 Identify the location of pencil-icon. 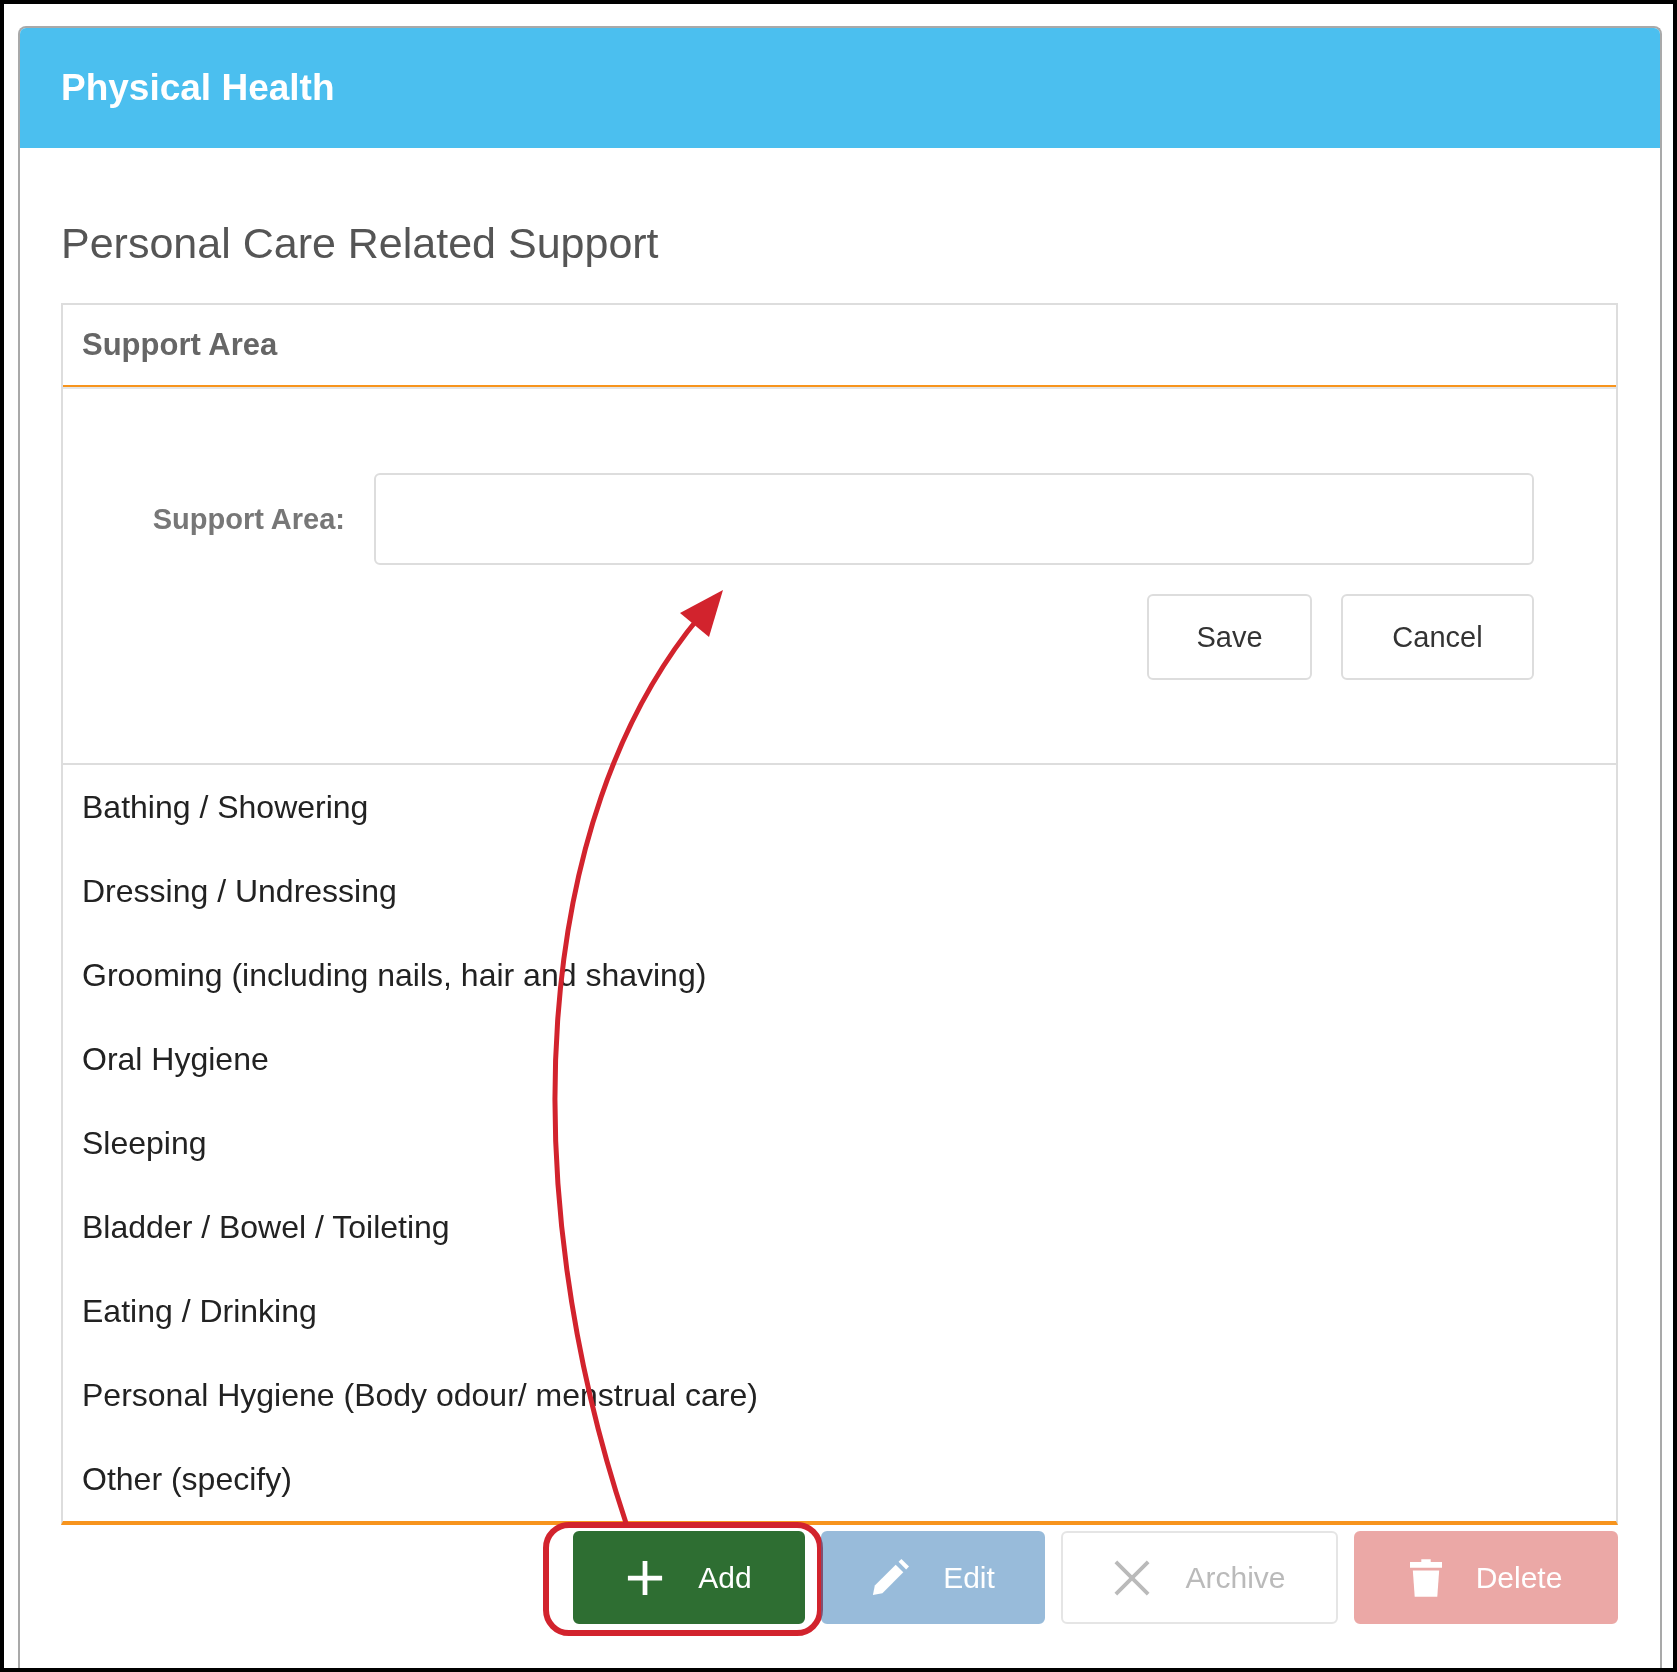
(890, 1577).